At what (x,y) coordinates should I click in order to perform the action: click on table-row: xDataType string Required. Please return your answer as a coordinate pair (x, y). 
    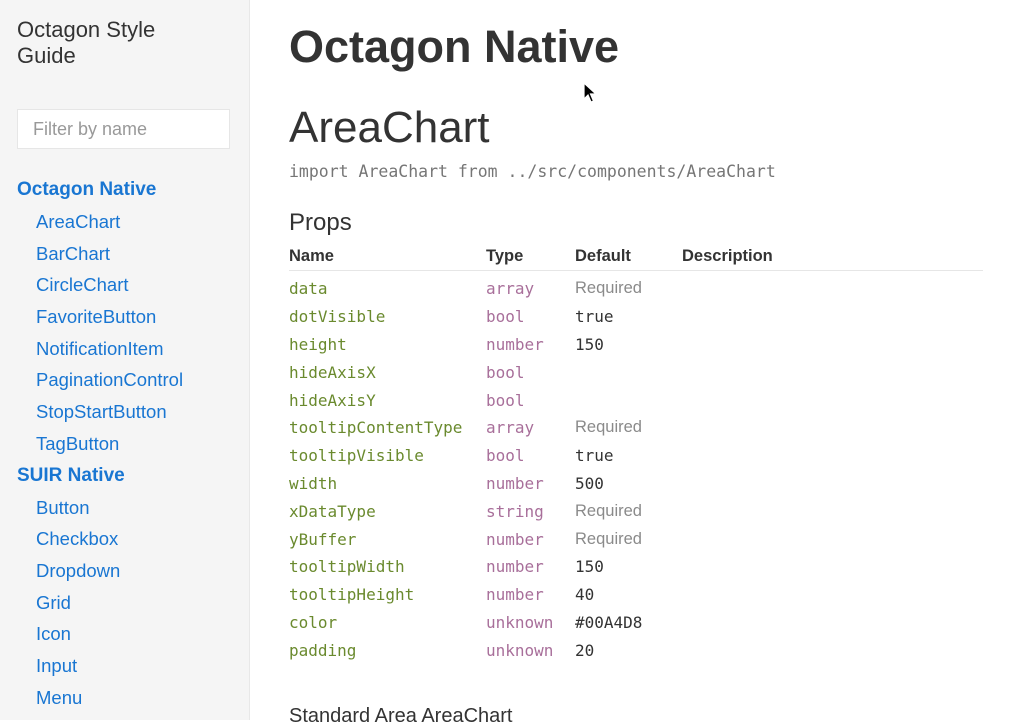
    Looking at the image, I should click on (636, 511).